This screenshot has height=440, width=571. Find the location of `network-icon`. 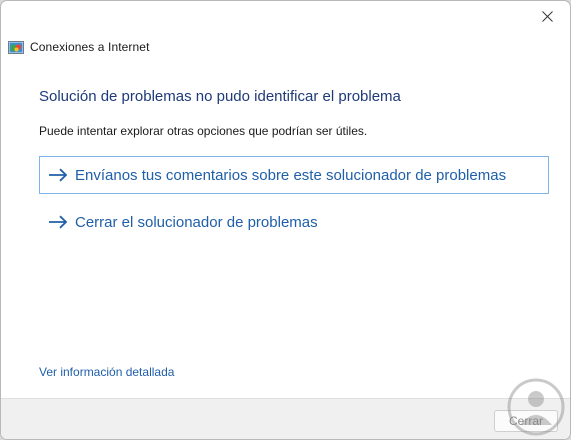

network-icon is located at coordinates (16, 47).